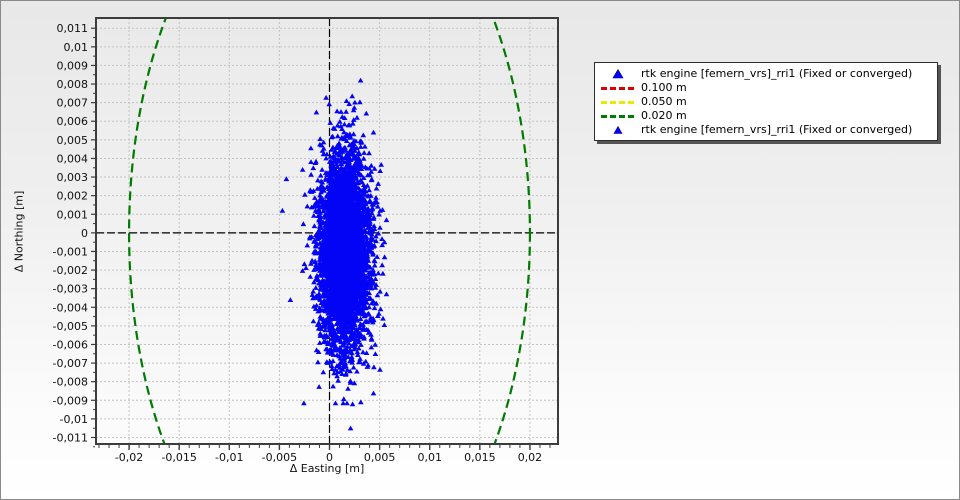 The height and width of the screenshot is (500, 960). What do you see at coordinates (618, 116) in the screenshot?
I see `green-dashed-line-icon` at bounding box center [618, 116].